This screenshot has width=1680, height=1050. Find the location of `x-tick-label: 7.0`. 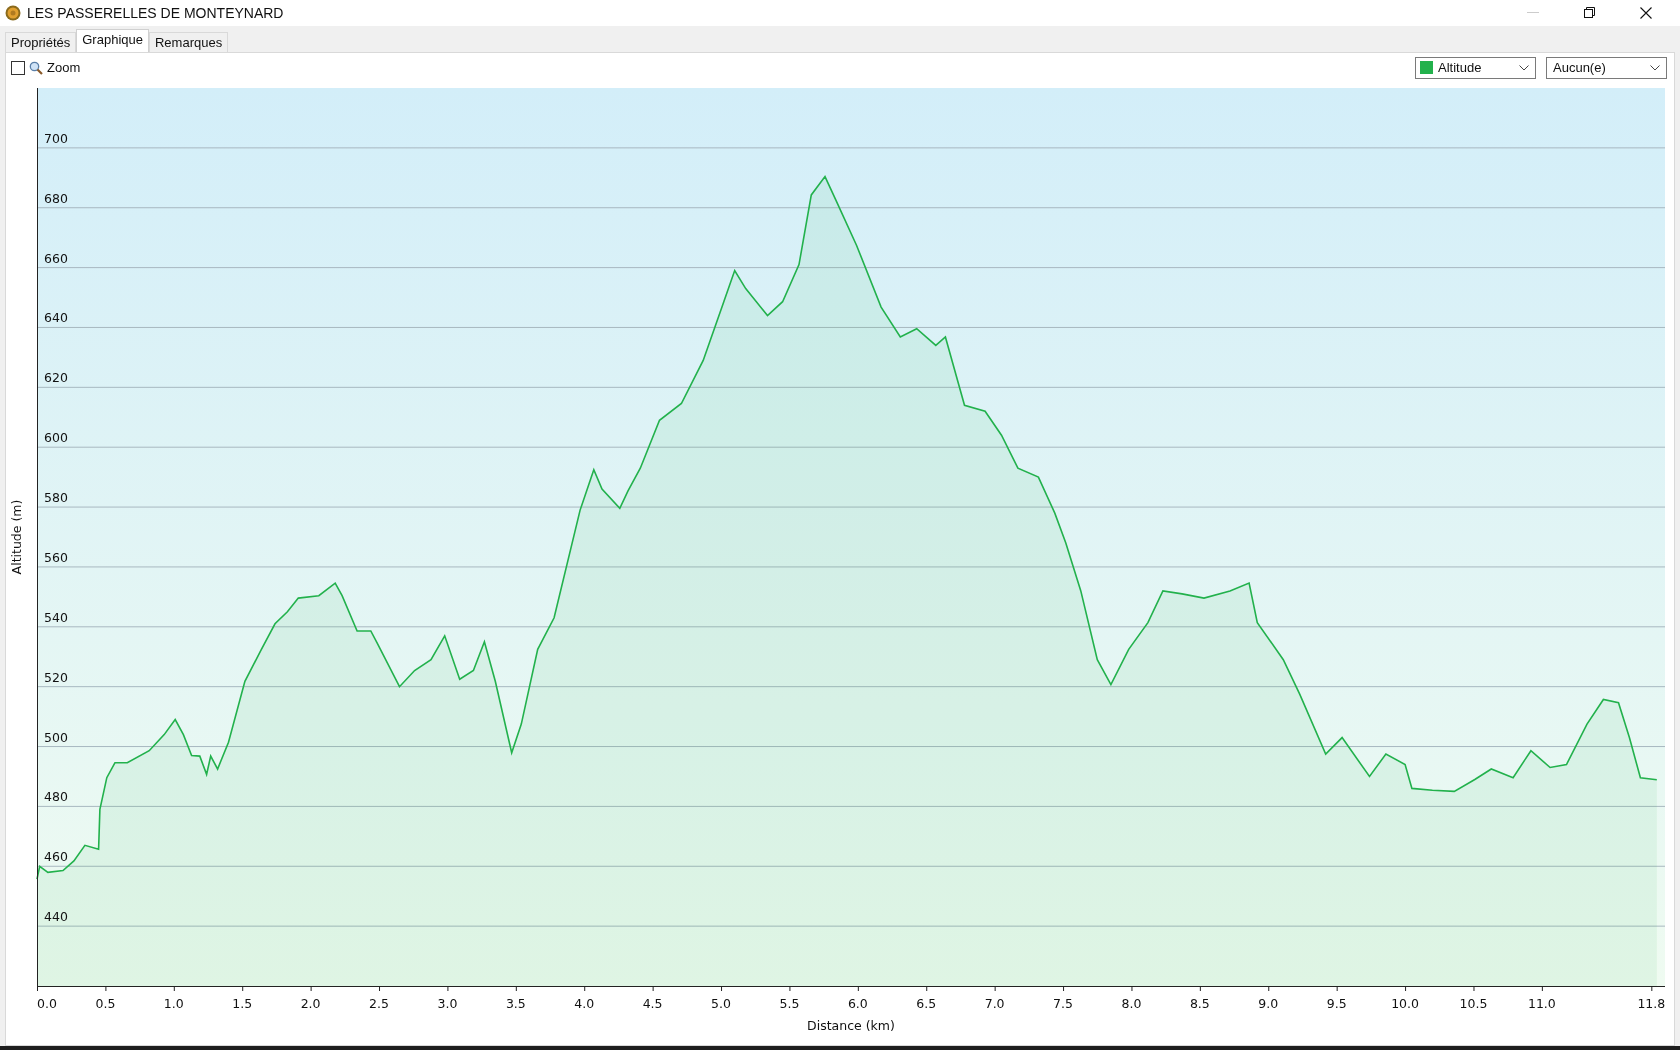

x-tick-label: 7.0 is located at coordinates (994, 1003).